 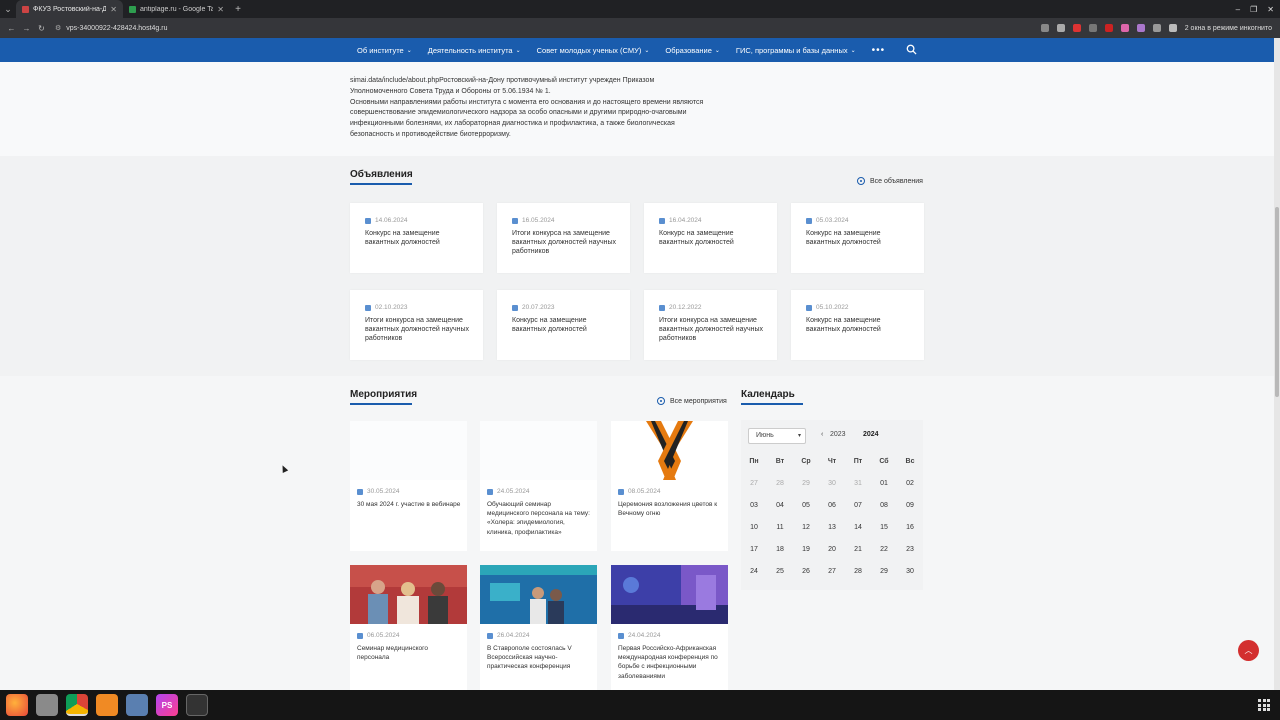 I want to click on prev-year-link: 2023, so click(x=838, y=434).